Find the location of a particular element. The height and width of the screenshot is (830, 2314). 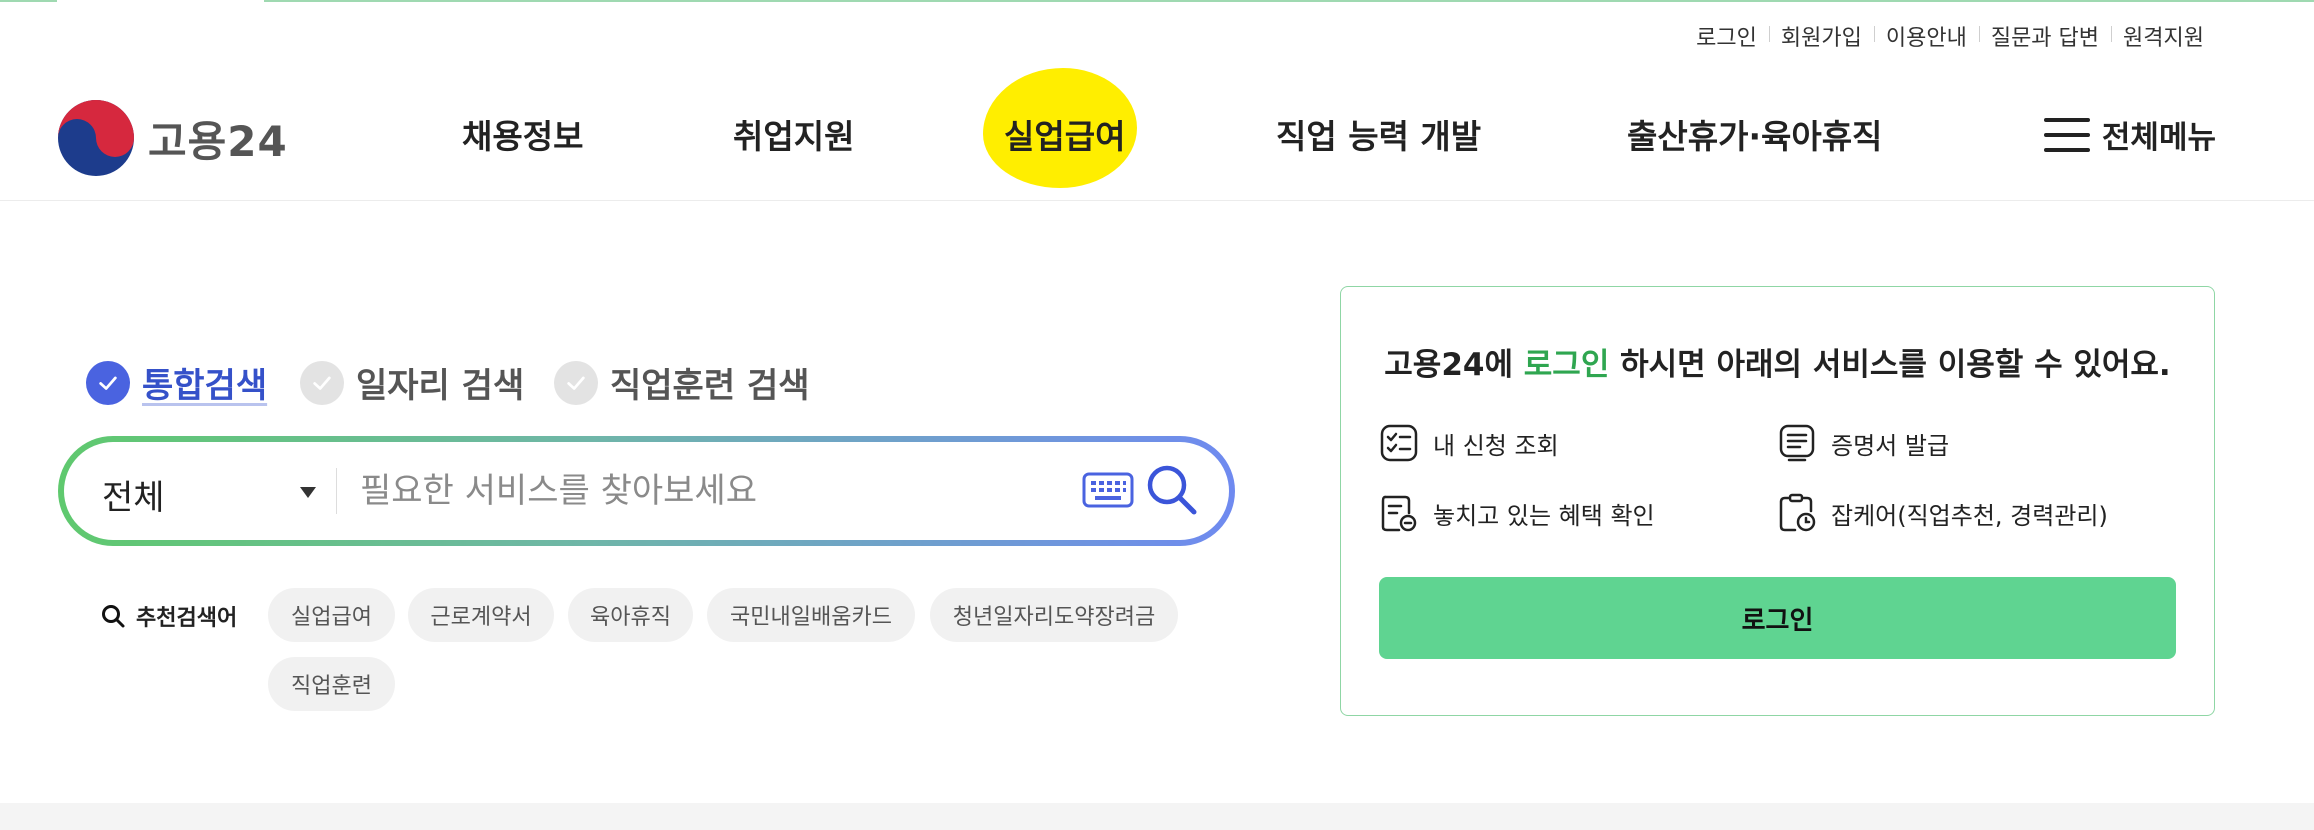

nav-item-jobs: 채용정보 is located at coordinates (522, 134).